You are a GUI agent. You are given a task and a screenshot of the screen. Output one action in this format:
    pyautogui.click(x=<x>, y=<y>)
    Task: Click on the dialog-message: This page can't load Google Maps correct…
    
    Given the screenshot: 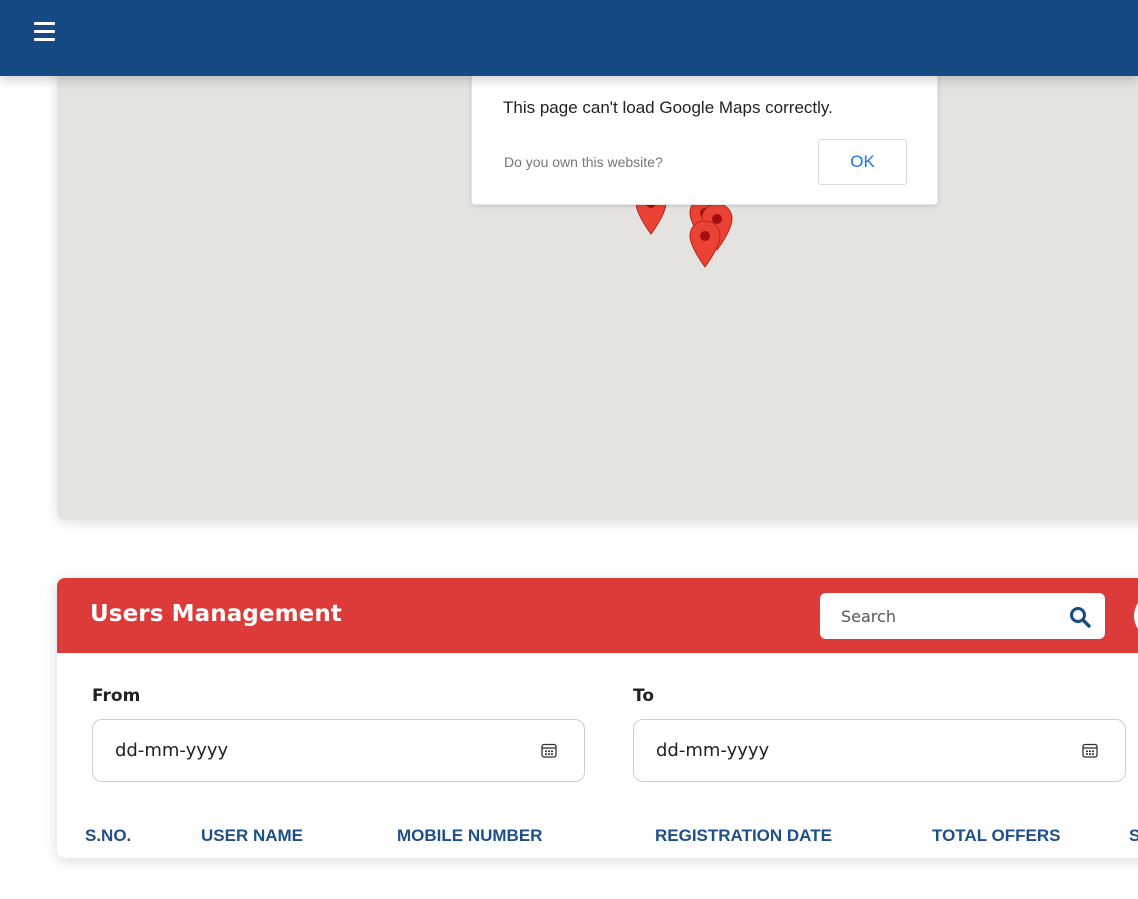 What is the action you would take?
    pyautogui.click(x=668, y=107)
    